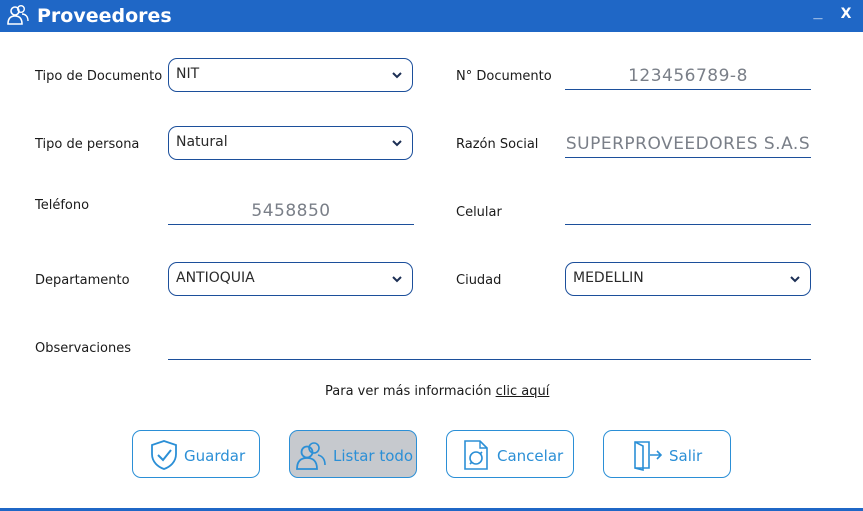 This screenshot has height=511, width=863. What do you see at coordinates (686, 456) in the screenshot?
I see `salir-label: Salir` at bounding box center [686, 456].